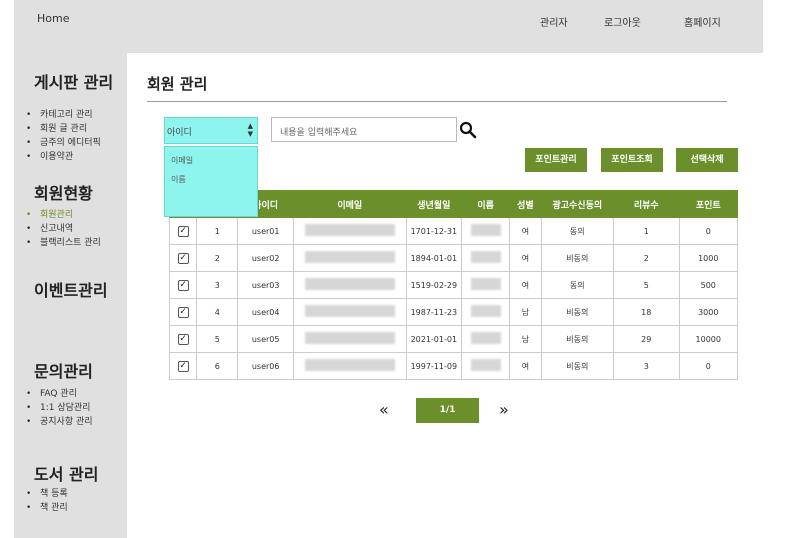  What do you see at coordinates (434, 231) in the screenshot?
I see `row-birth: 1701-12-31` at bounding box center [434, 231].